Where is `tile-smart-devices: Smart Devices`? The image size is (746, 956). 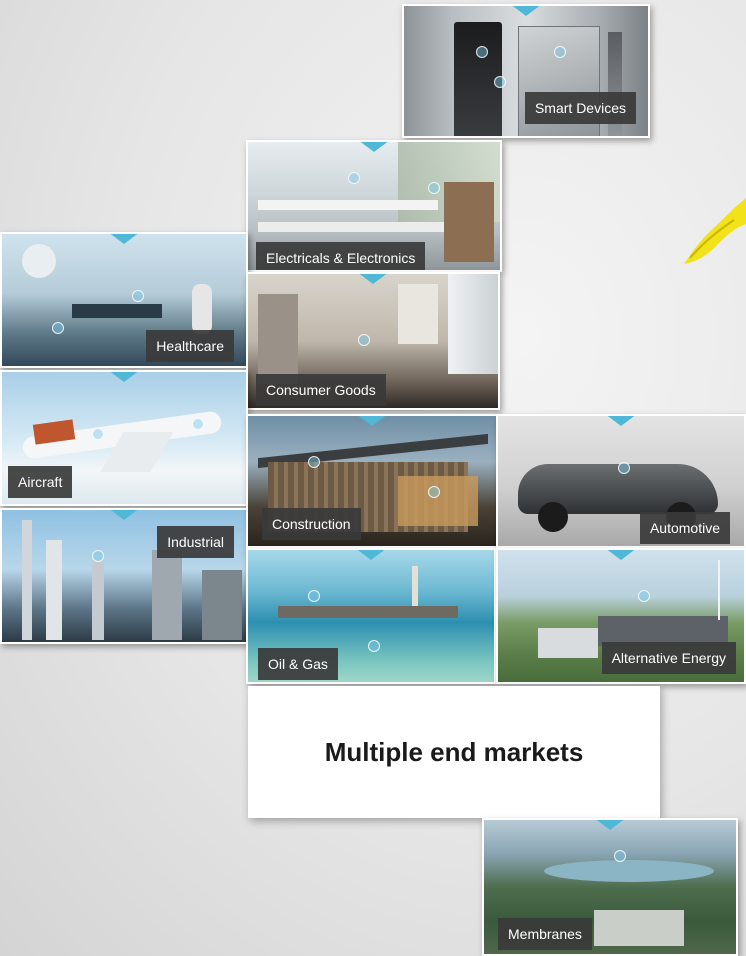 tile-smart-devices: Smart Devices is located at coordinates (526, 71).